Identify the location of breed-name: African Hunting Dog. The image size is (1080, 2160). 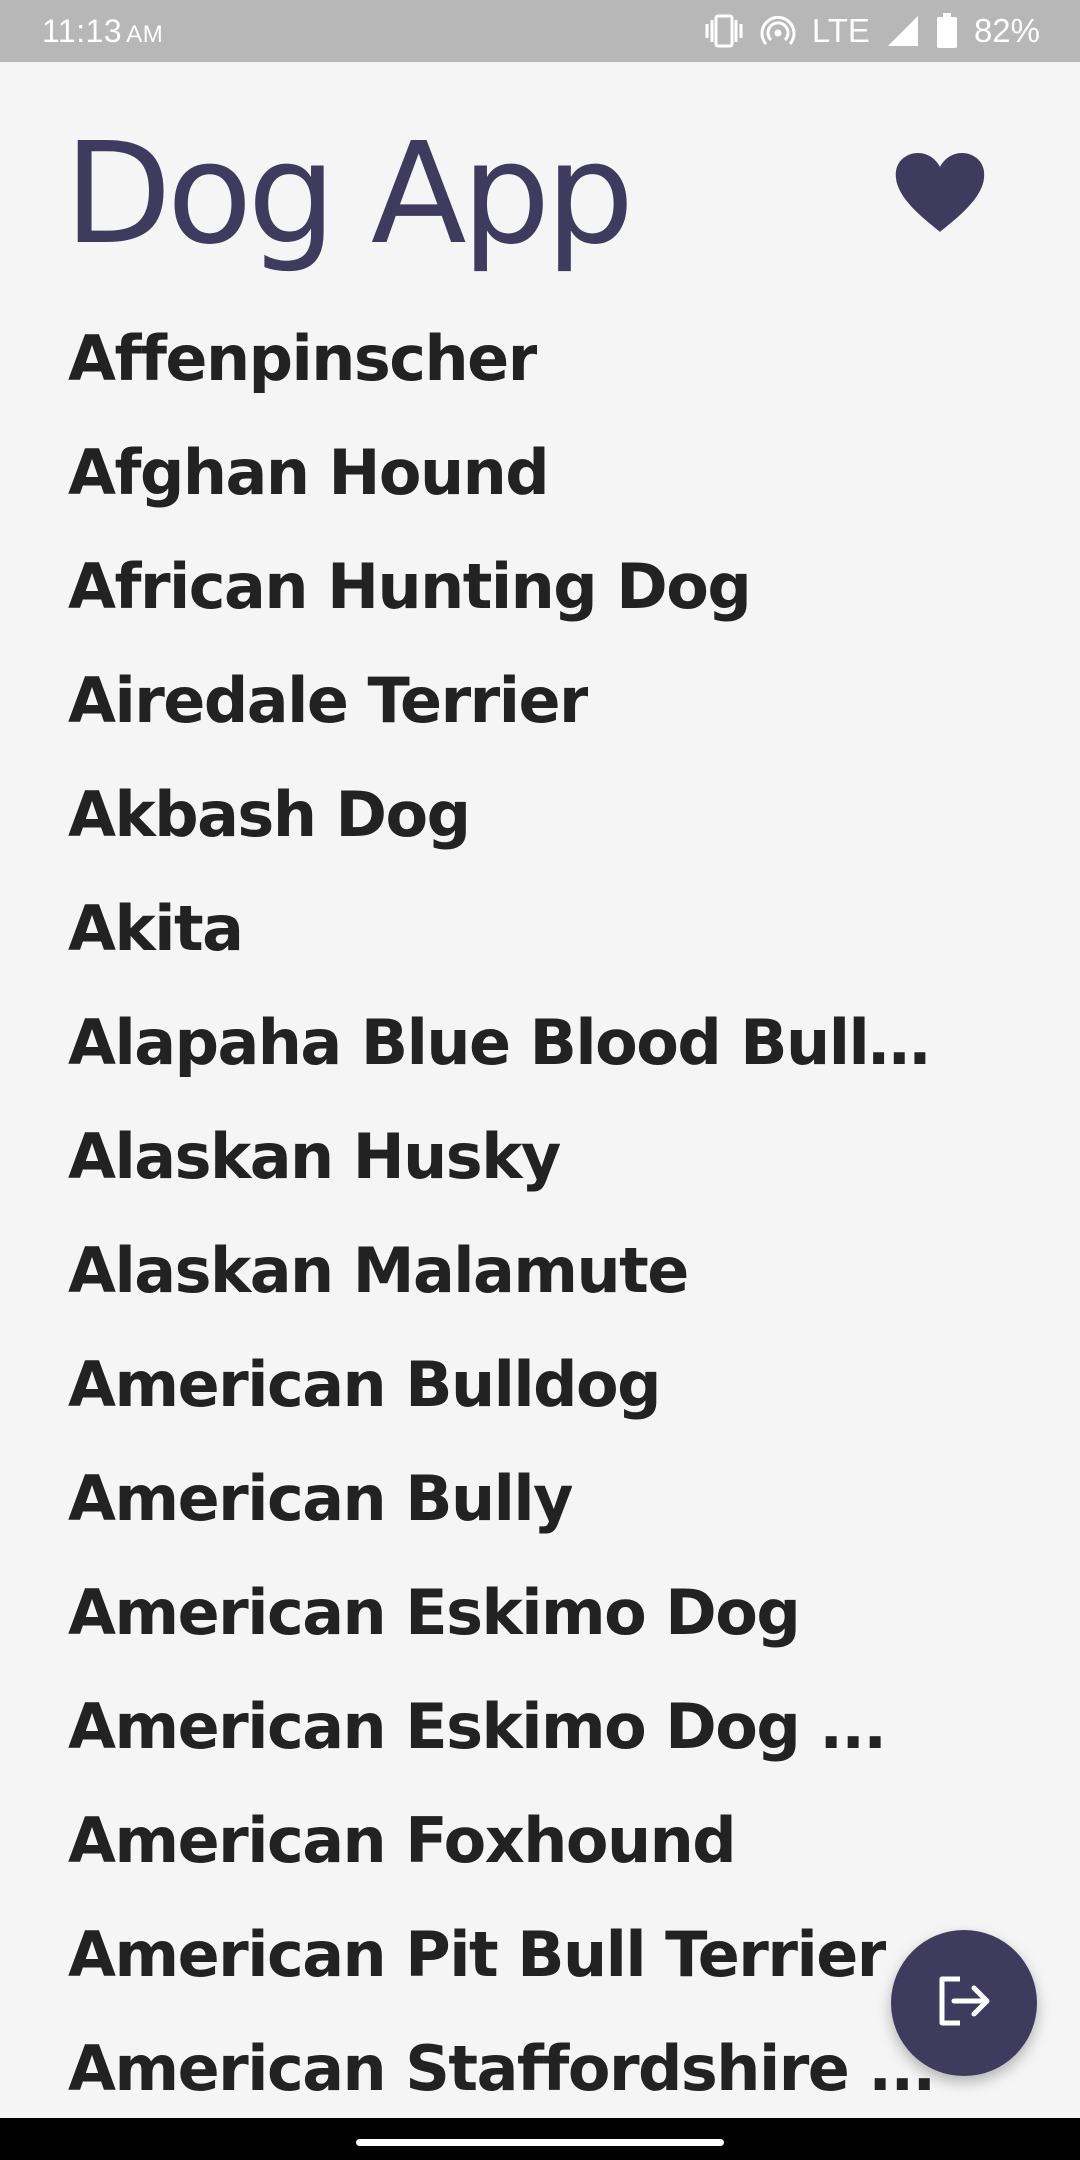
(409, 586).